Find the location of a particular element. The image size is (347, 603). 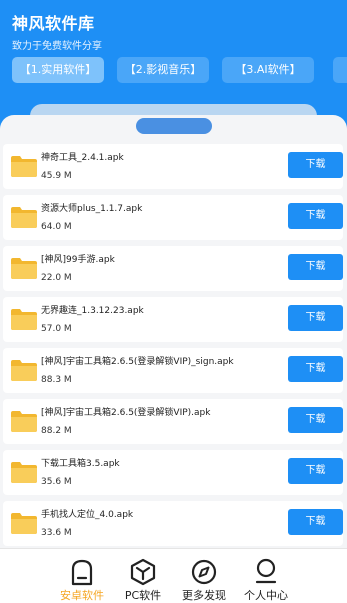

file-row: [神风]99手游.apk 22.0 M 下载 is located at coordinates (173, 268).